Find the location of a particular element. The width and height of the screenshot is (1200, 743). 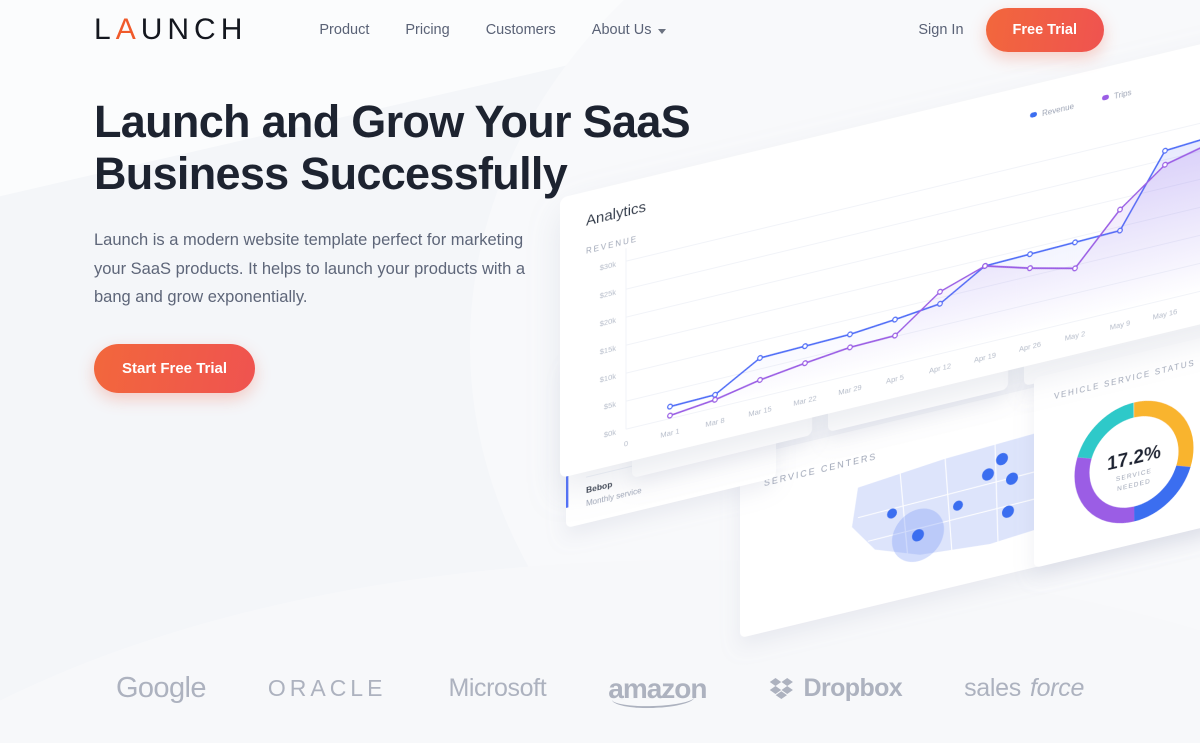

hero-heading-line-2: Business Successfully is located at coordinates (331, 174).